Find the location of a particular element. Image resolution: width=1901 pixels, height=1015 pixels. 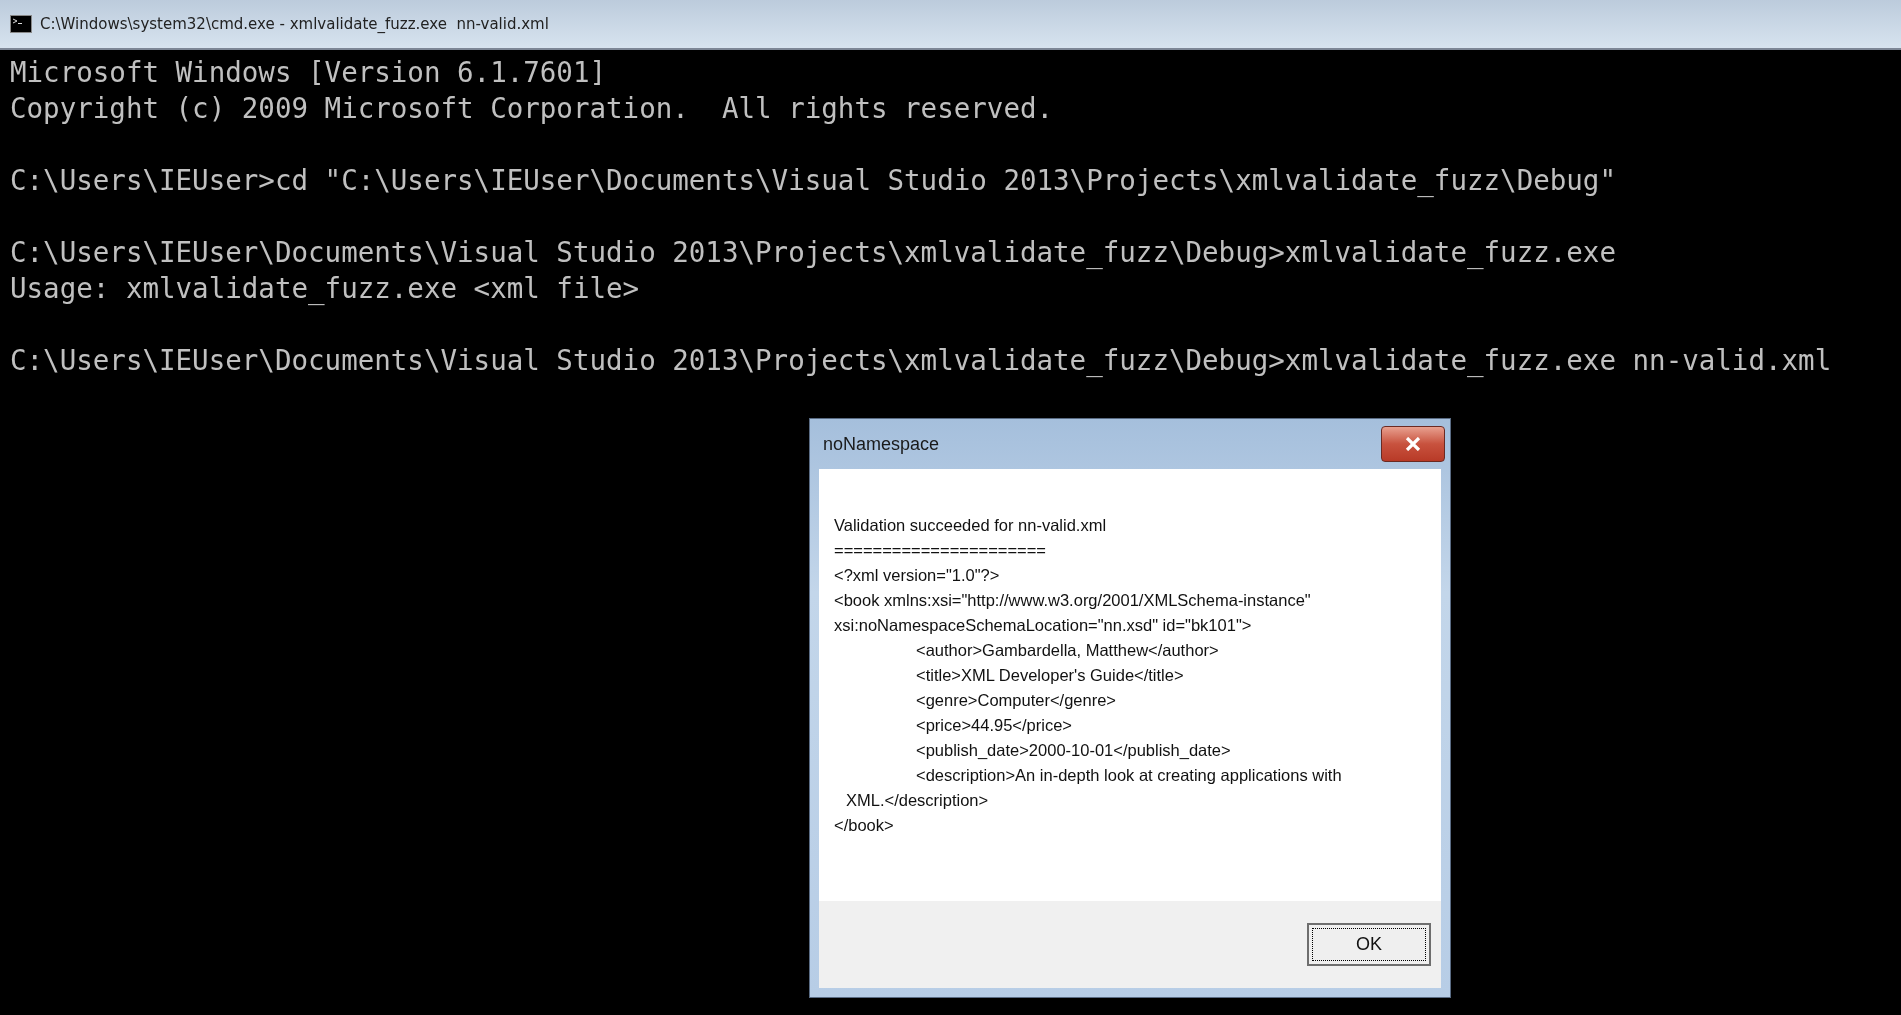

ok-button: OK is located at coordinates (1369, 944).